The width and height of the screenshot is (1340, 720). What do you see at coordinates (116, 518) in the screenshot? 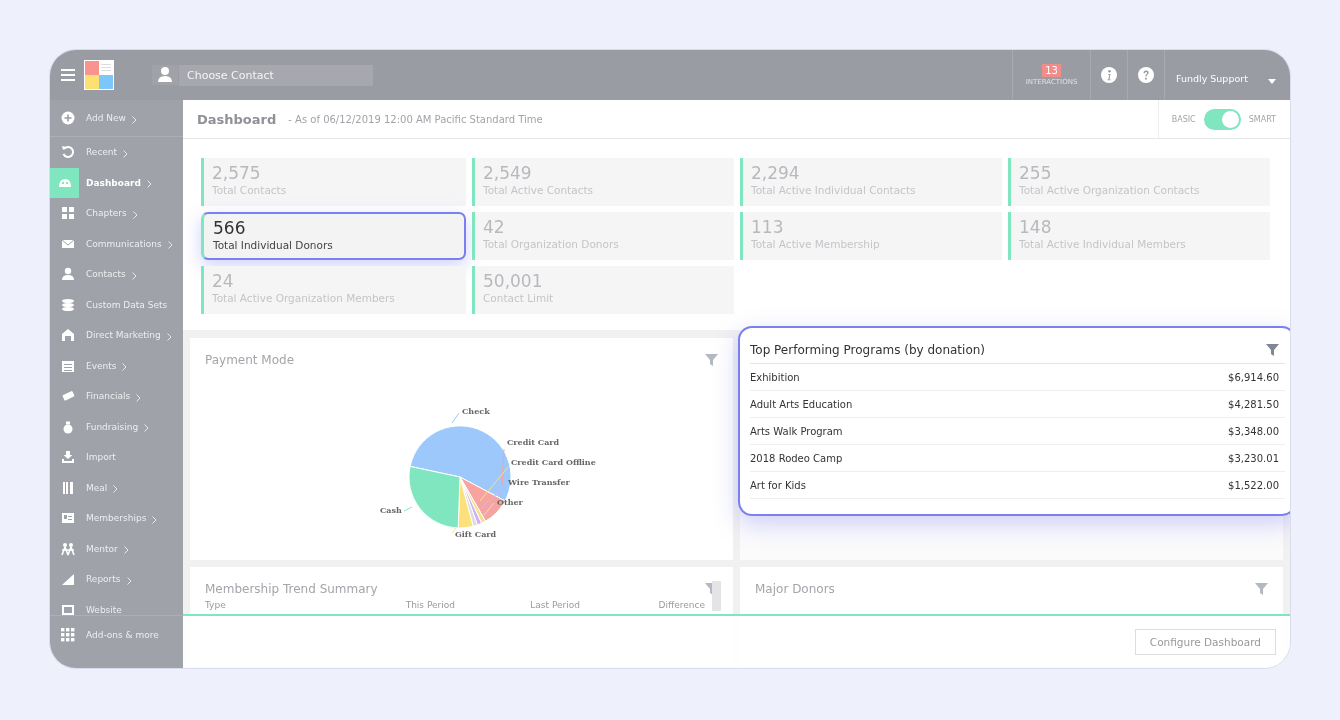
I see `sidebar-item: Memberships` at bounding box center [116, 518].